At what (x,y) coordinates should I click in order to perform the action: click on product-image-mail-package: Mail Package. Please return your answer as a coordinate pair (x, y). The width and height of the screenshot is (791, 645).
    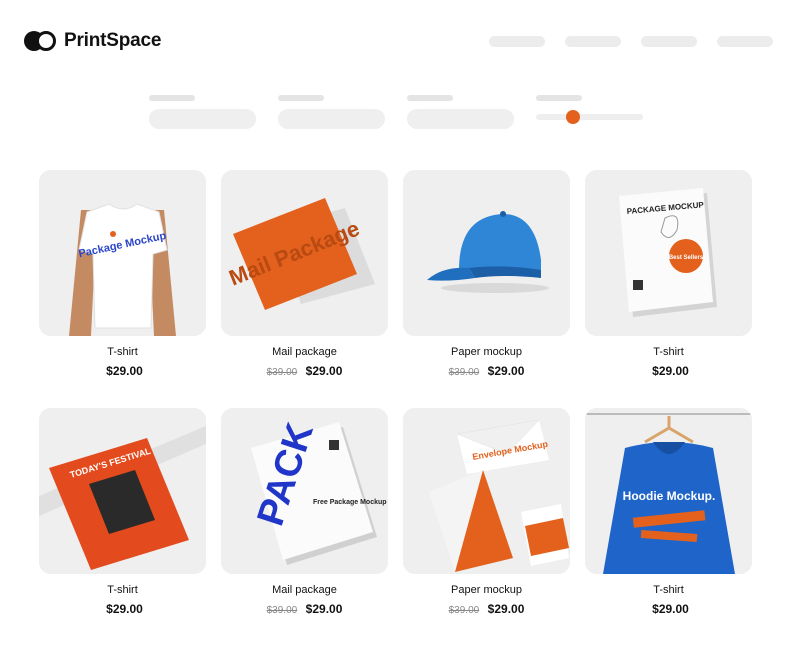
    Looking at the image, I should click on (304, 253).